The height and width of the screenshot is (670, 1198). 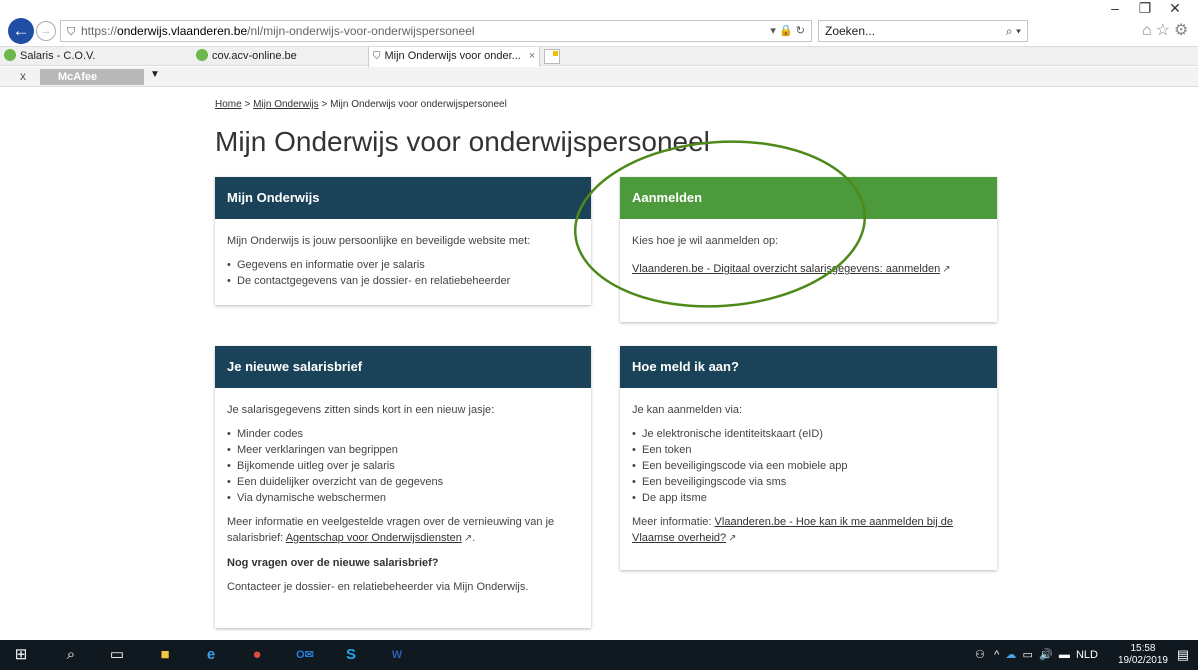 I want to click on outlook-icon: O✉, so click(x=305, y=655).